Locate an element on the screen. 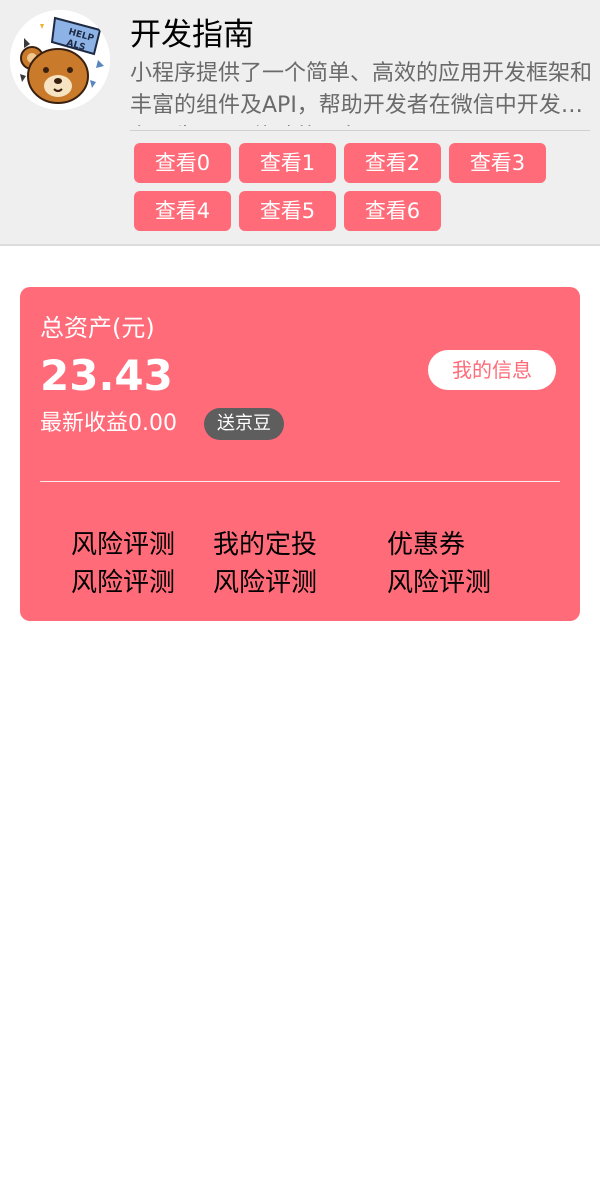  menu-my-investment-plan: 我的定投 is located at coordinates (265, 545).